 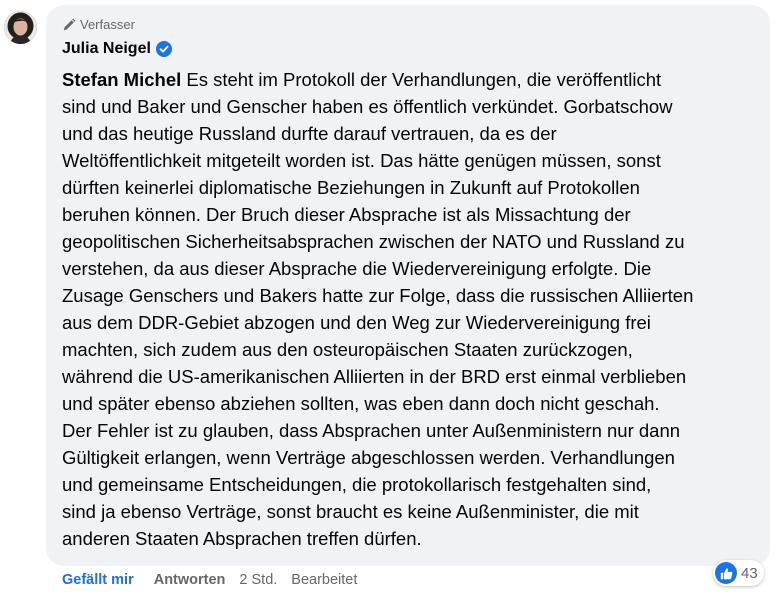 What do you see at coordinates (190, 580) in the screenshot?
I see `reply-button: Antworten` at bounding box center [190, 580].